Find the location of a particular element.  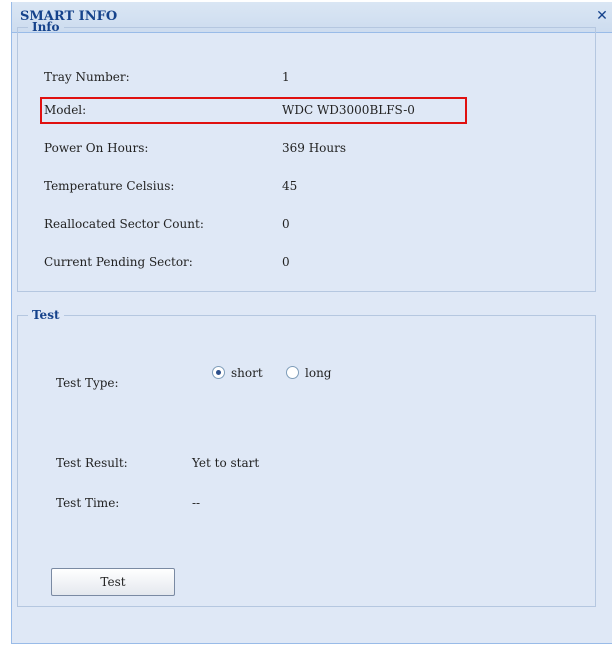

test-type-label: Test Type: is located at coordinates (87, 383).